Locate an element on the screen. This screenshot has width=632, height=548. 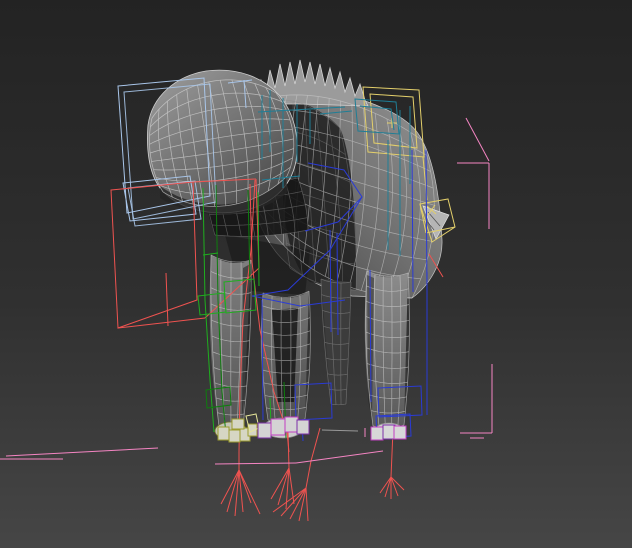
rig-toe-helpers-magenta-c-toe2 is located at coordinates (278, 427).